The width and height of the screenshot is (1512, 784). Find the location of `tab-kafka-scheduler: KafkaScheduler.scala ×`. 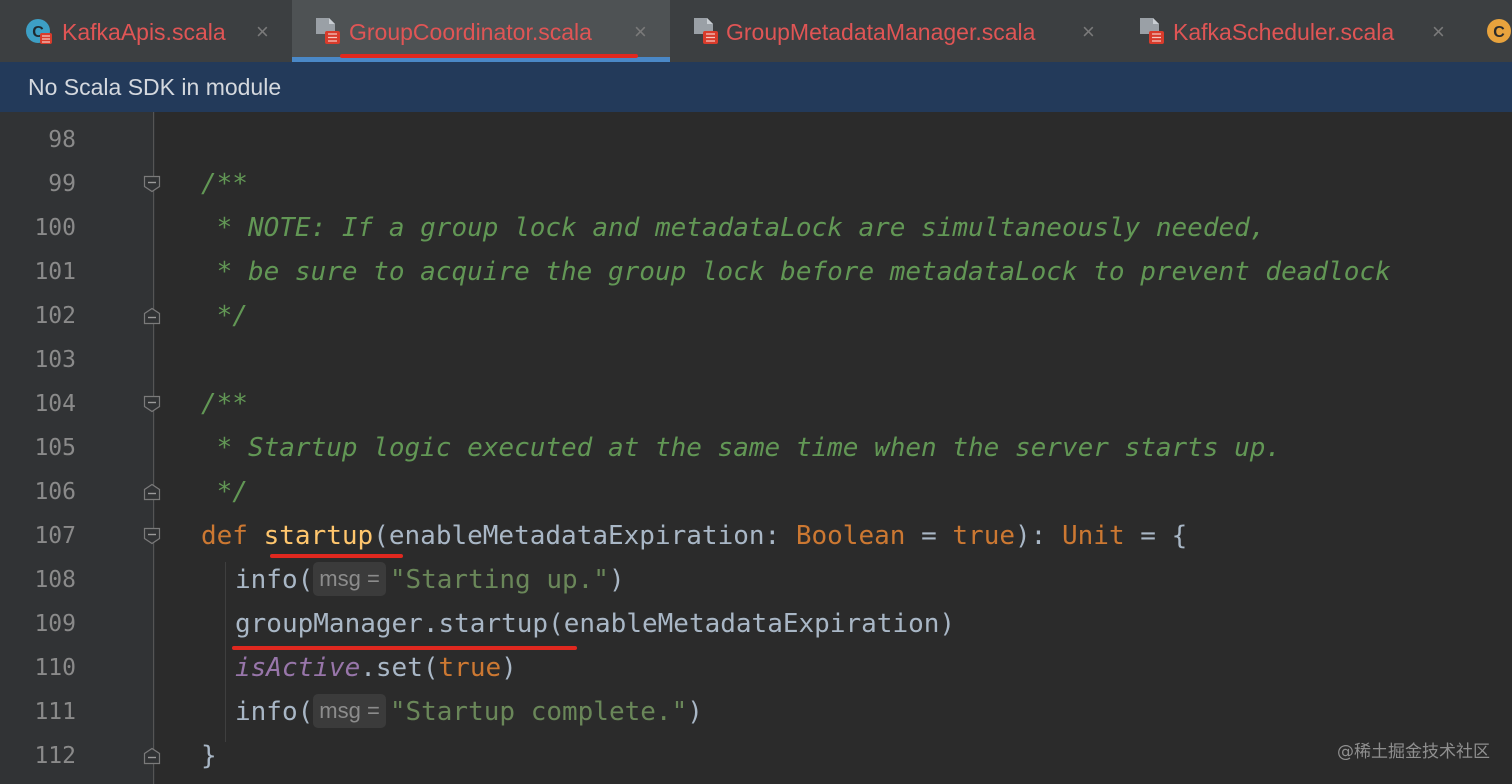

tab-kafka-scheduler: KafkaScheduler.scala × is located at coordinates (1295, 31).